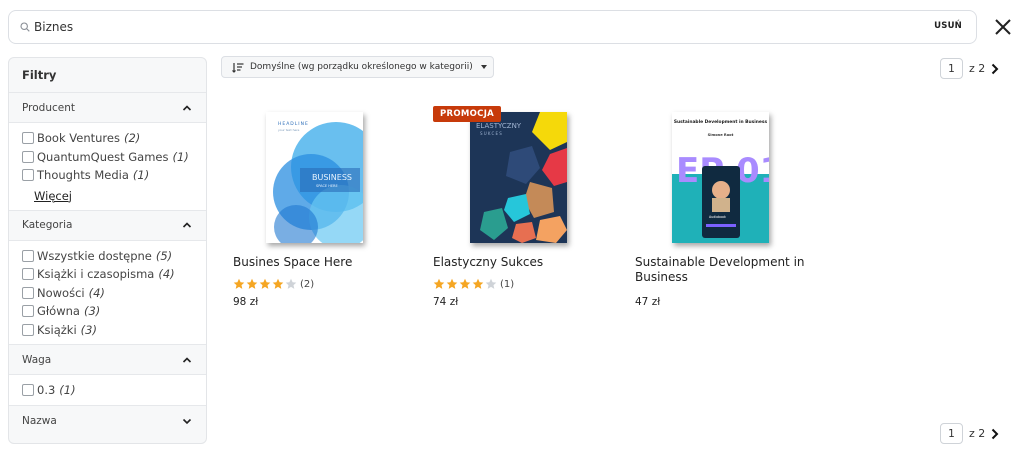  What do you see at coordinates (491, 133) in the screenshot?
I see `cover-subtitle: SUKCES` at bounding box center [491, 133].